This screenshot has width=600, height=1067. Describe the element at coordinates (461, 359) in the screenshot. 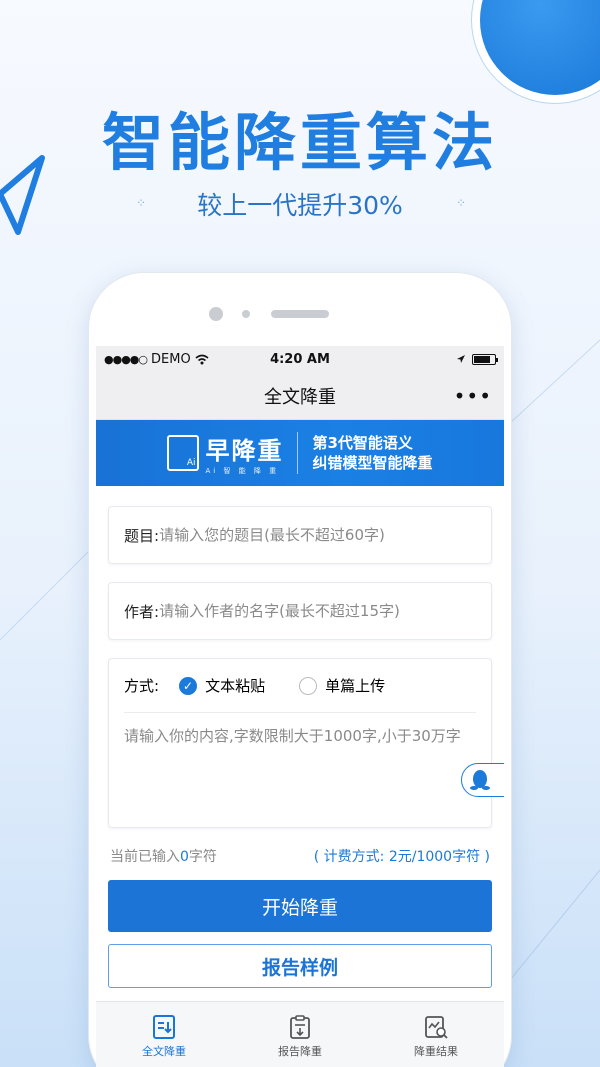

I see `location-arrow-icon` at that location.